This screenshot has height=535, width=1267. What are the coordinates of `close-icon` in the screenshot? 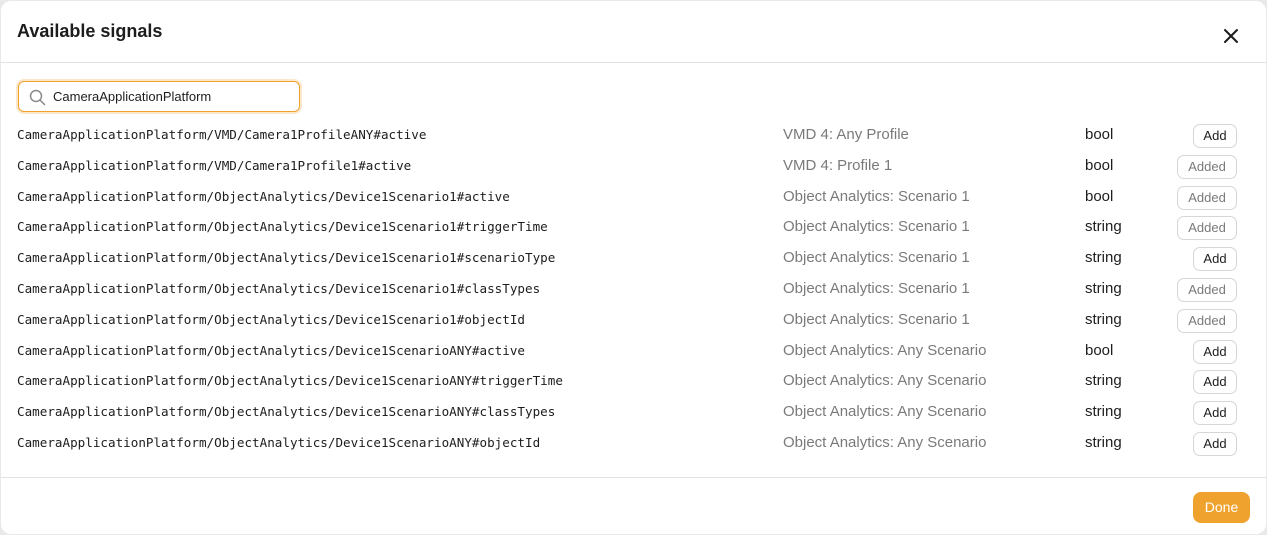 It's located at (1231, 36).